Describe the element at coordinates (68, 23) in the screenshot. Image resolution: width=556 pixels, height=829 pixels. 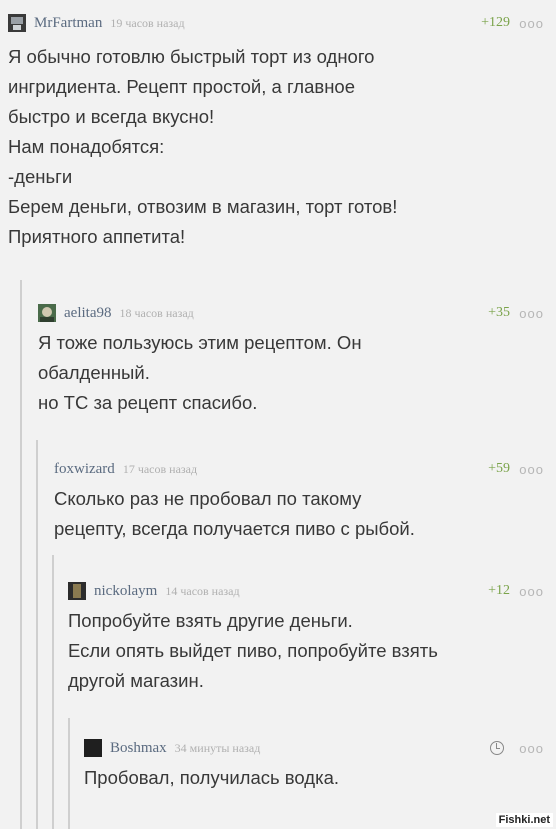
I see `author-name: MrFartman` at that location.